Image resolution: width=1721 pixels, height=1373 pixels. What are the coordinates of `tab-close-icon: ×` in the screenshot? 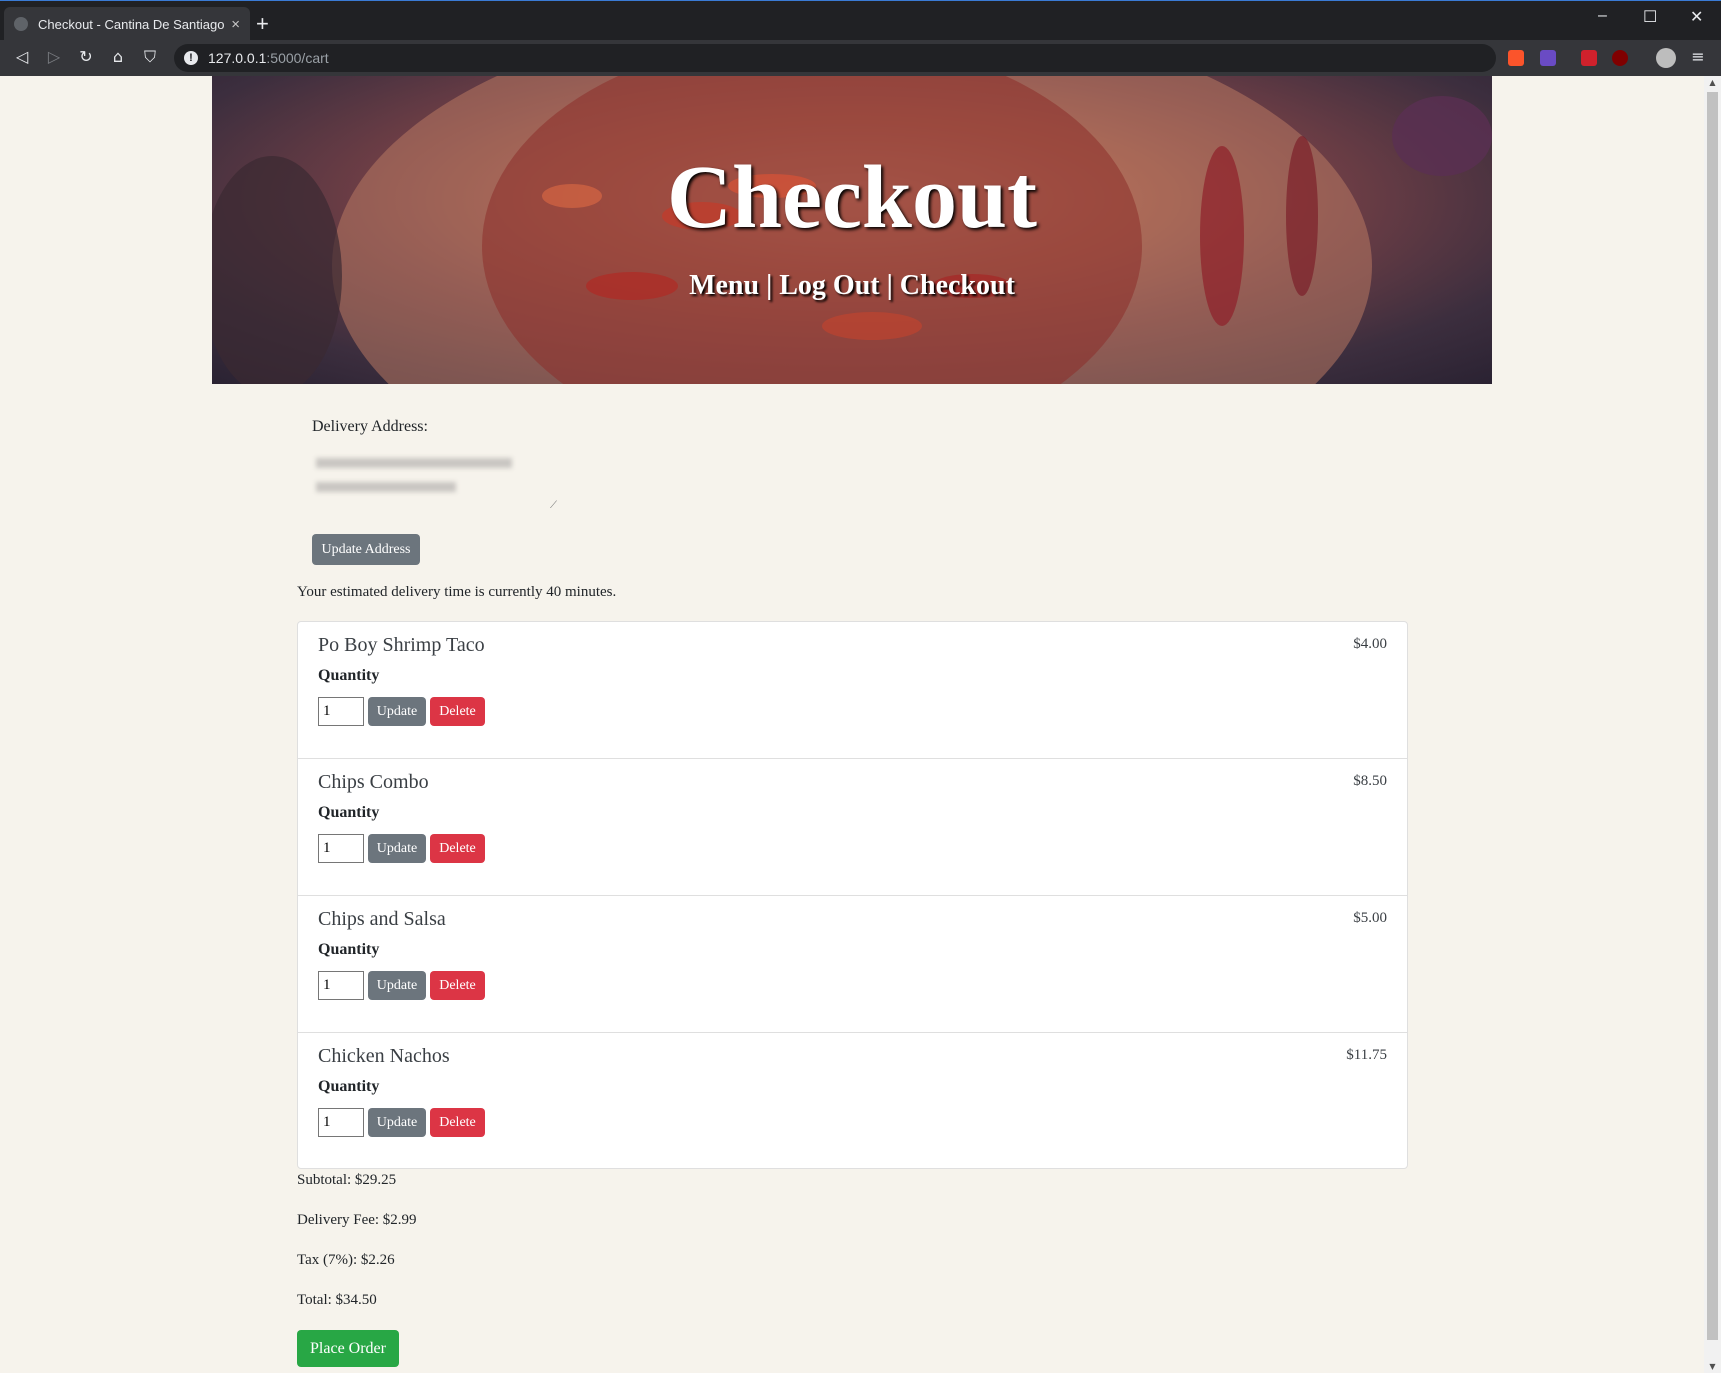 It's located at (235, 24).